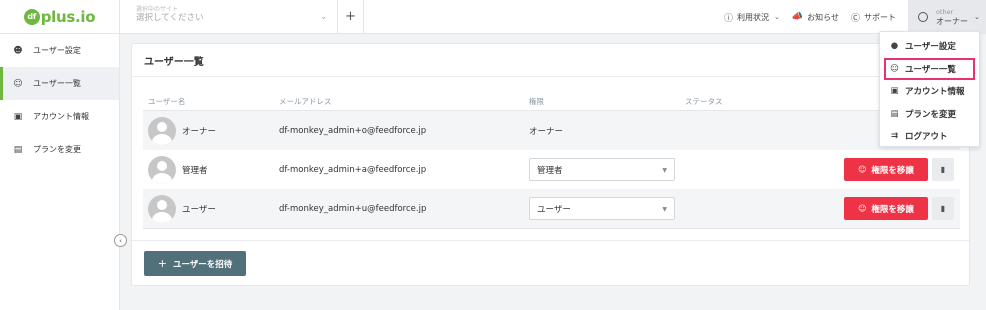  I want to click on question-circle-icon: Ⓒ, so click(855, 18).